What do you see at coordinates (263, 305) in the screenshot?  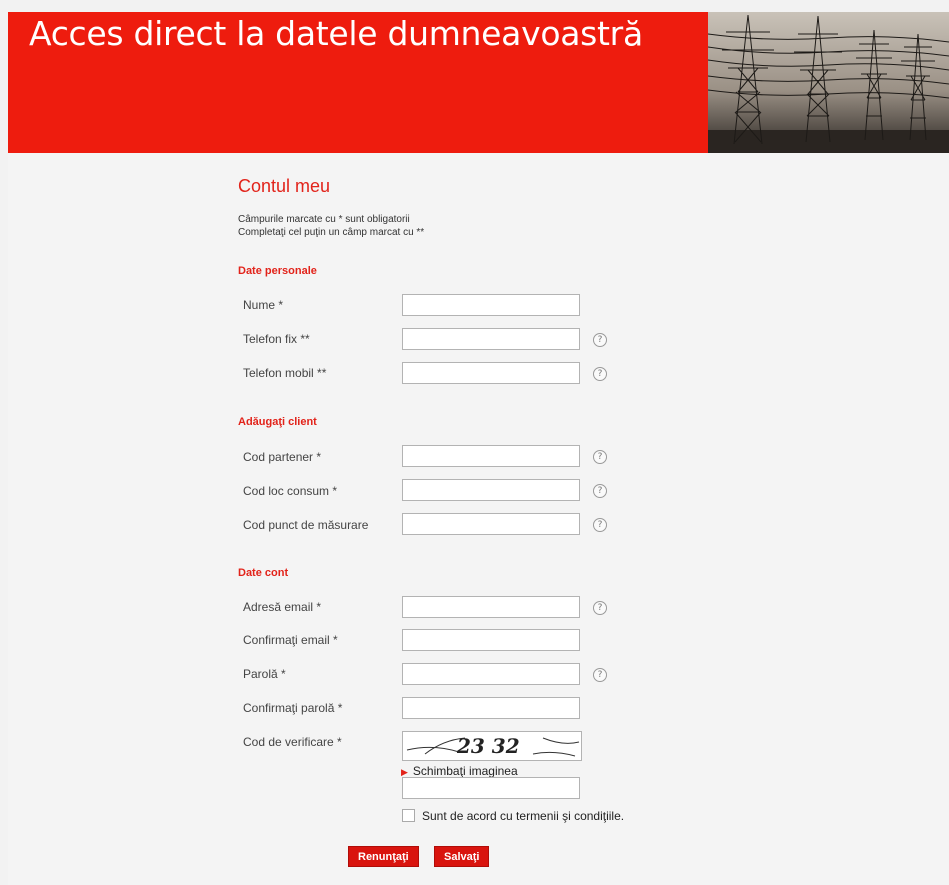 I see `name-label: Nume *` at bounding box center [263, 305].